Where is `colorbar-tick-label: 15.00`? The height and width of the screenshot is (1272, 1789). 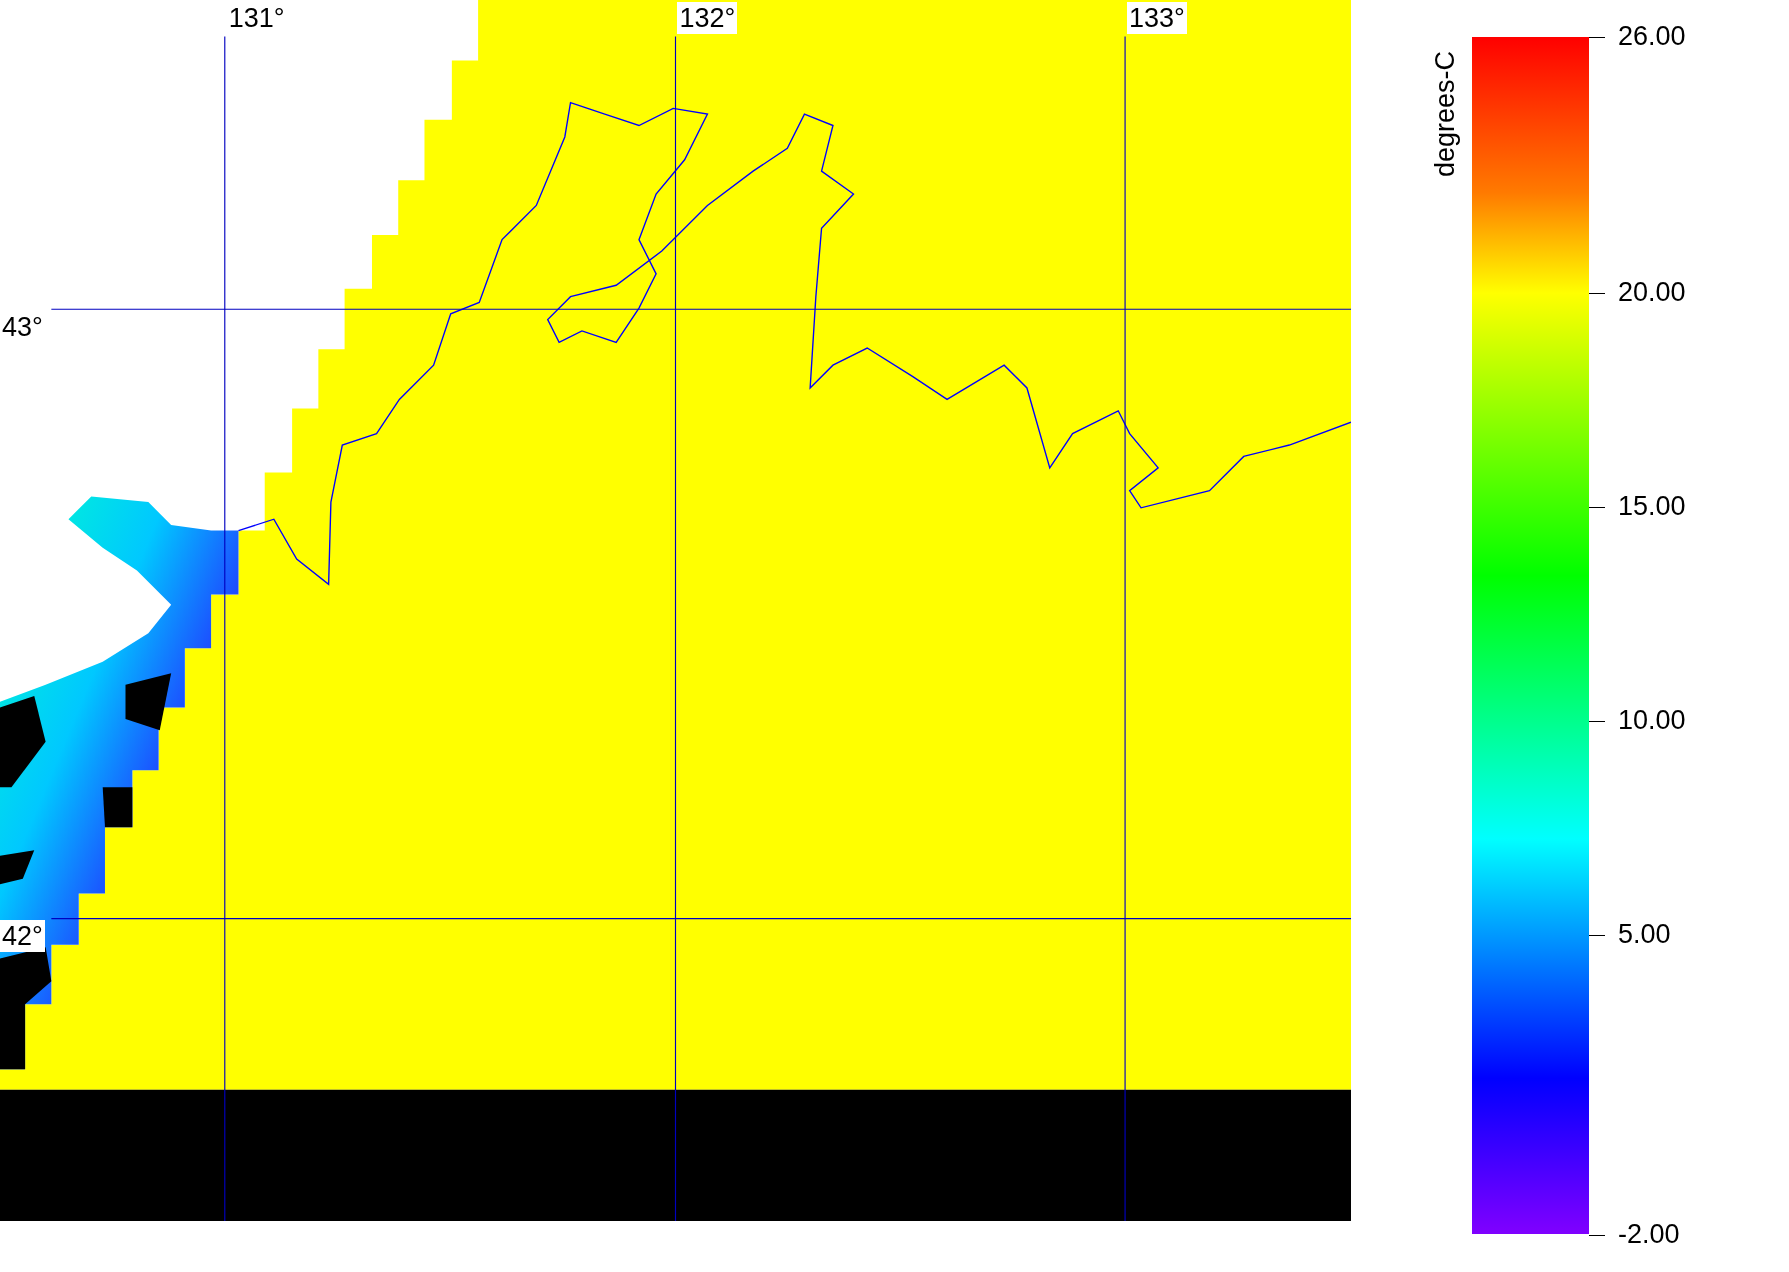
colorbar-tick-label: 15.00 is located at coordinates (1651, 506).